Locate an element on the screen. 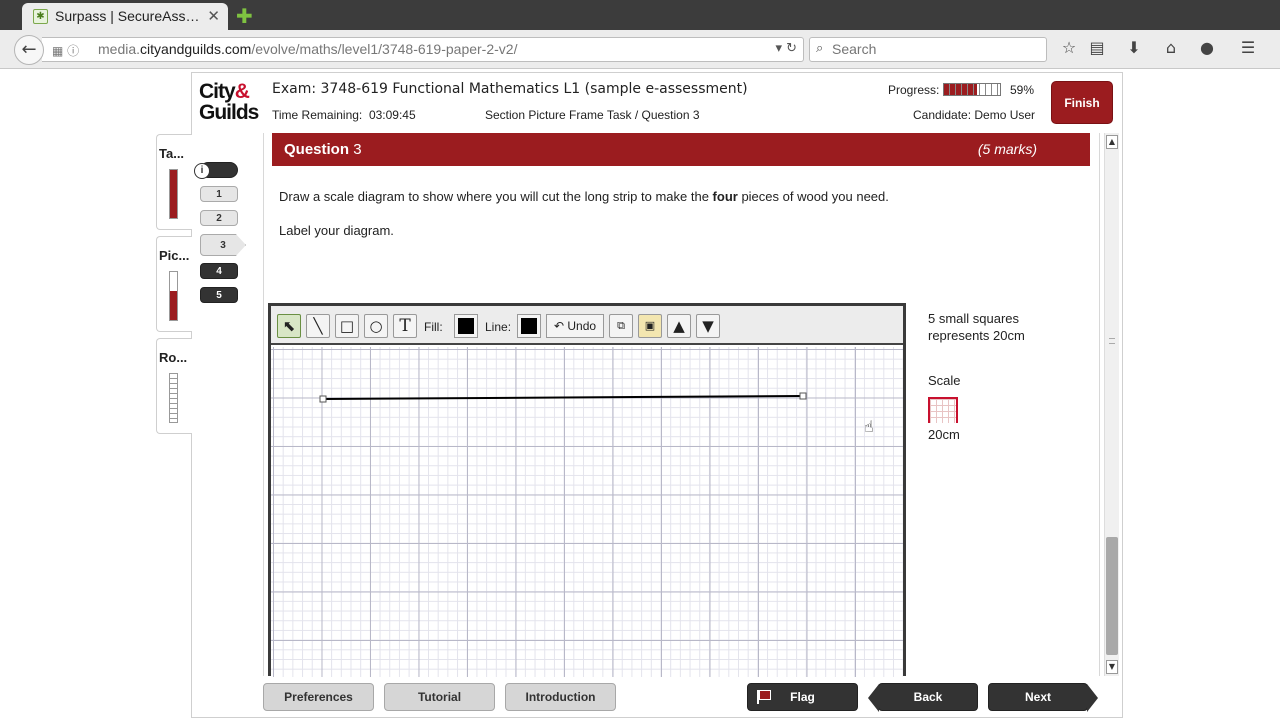 This screenshot has width=1280, height=720. back-button: Back is located at coordinates (923, 697).